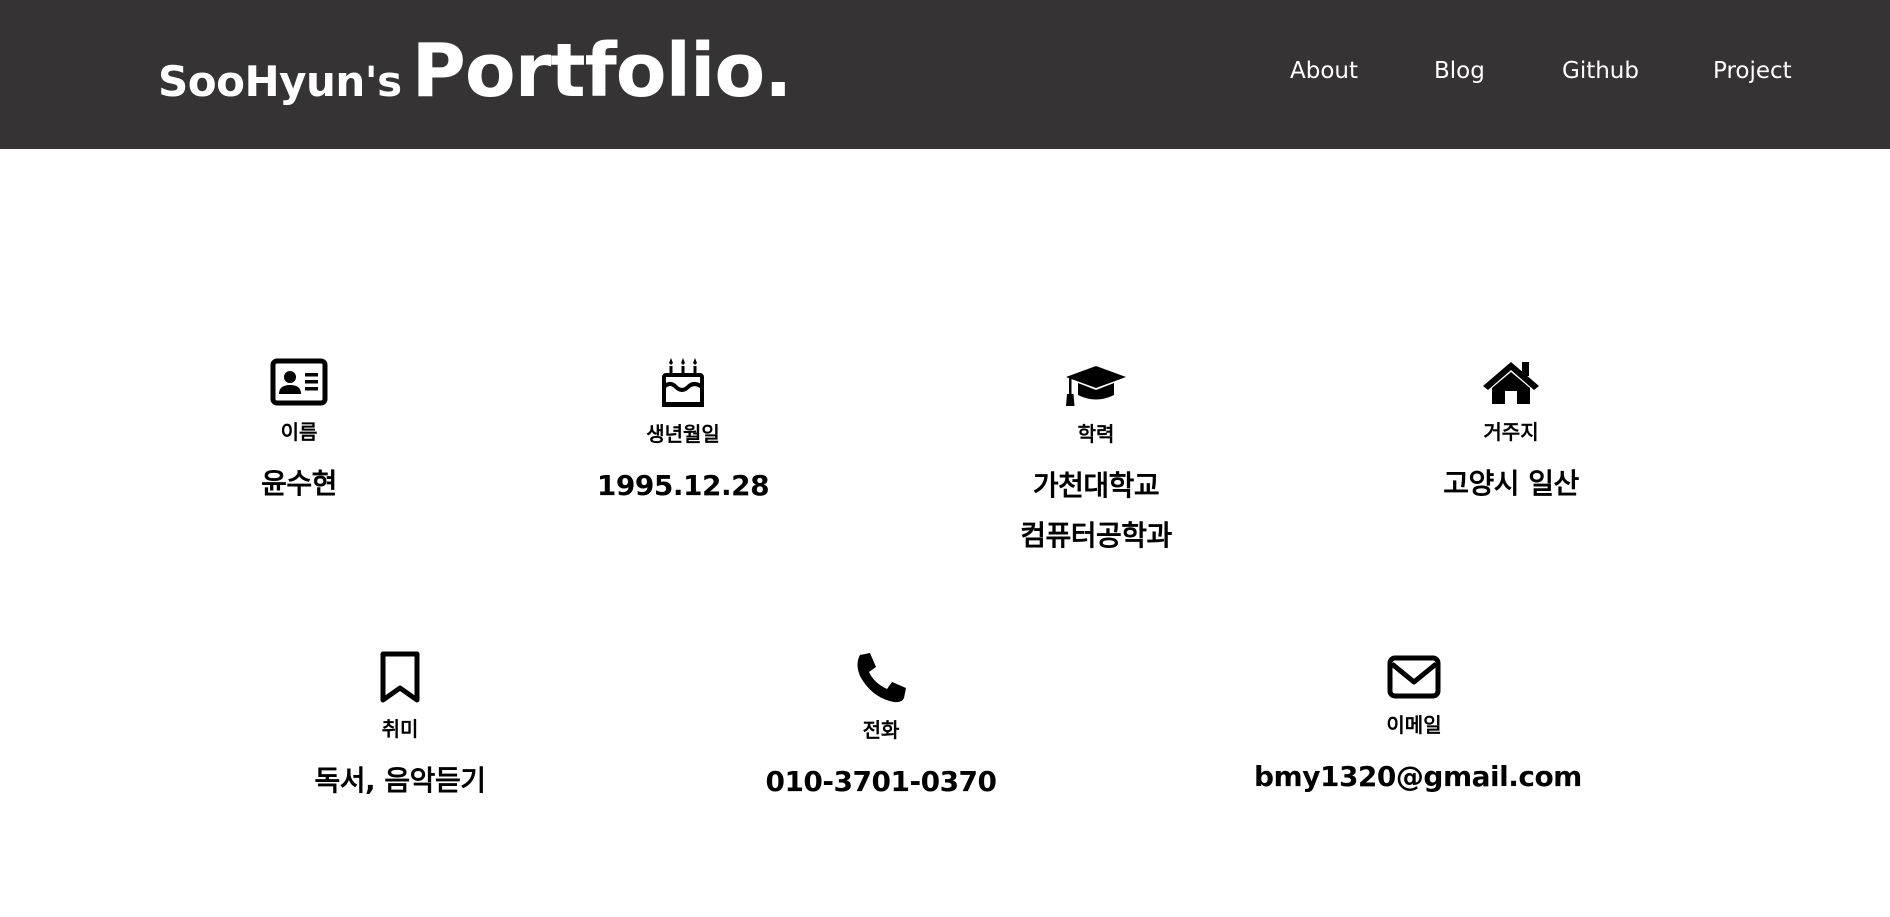 This screenshot has height=917, width=1890. I want to click on info-label: 이름, so click(299, 432).